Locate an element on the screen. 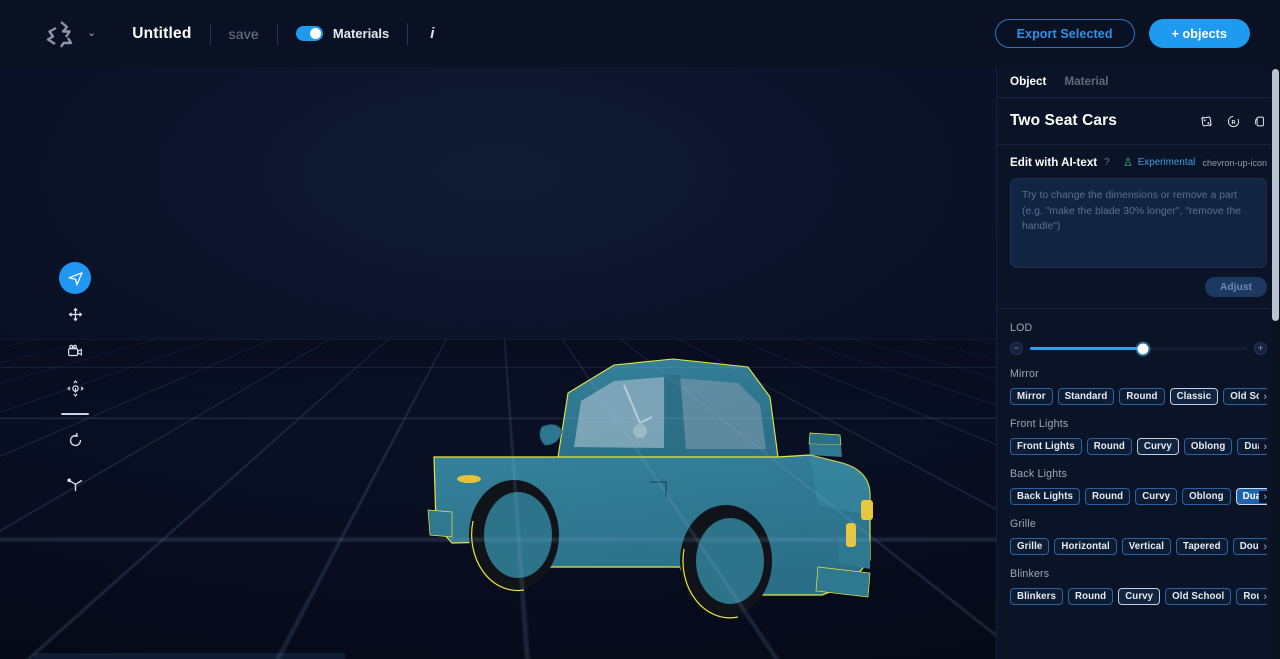 The width and height of the screenshot is (1280, 659). lod-slider-track is located at coordinates (1138, 348).